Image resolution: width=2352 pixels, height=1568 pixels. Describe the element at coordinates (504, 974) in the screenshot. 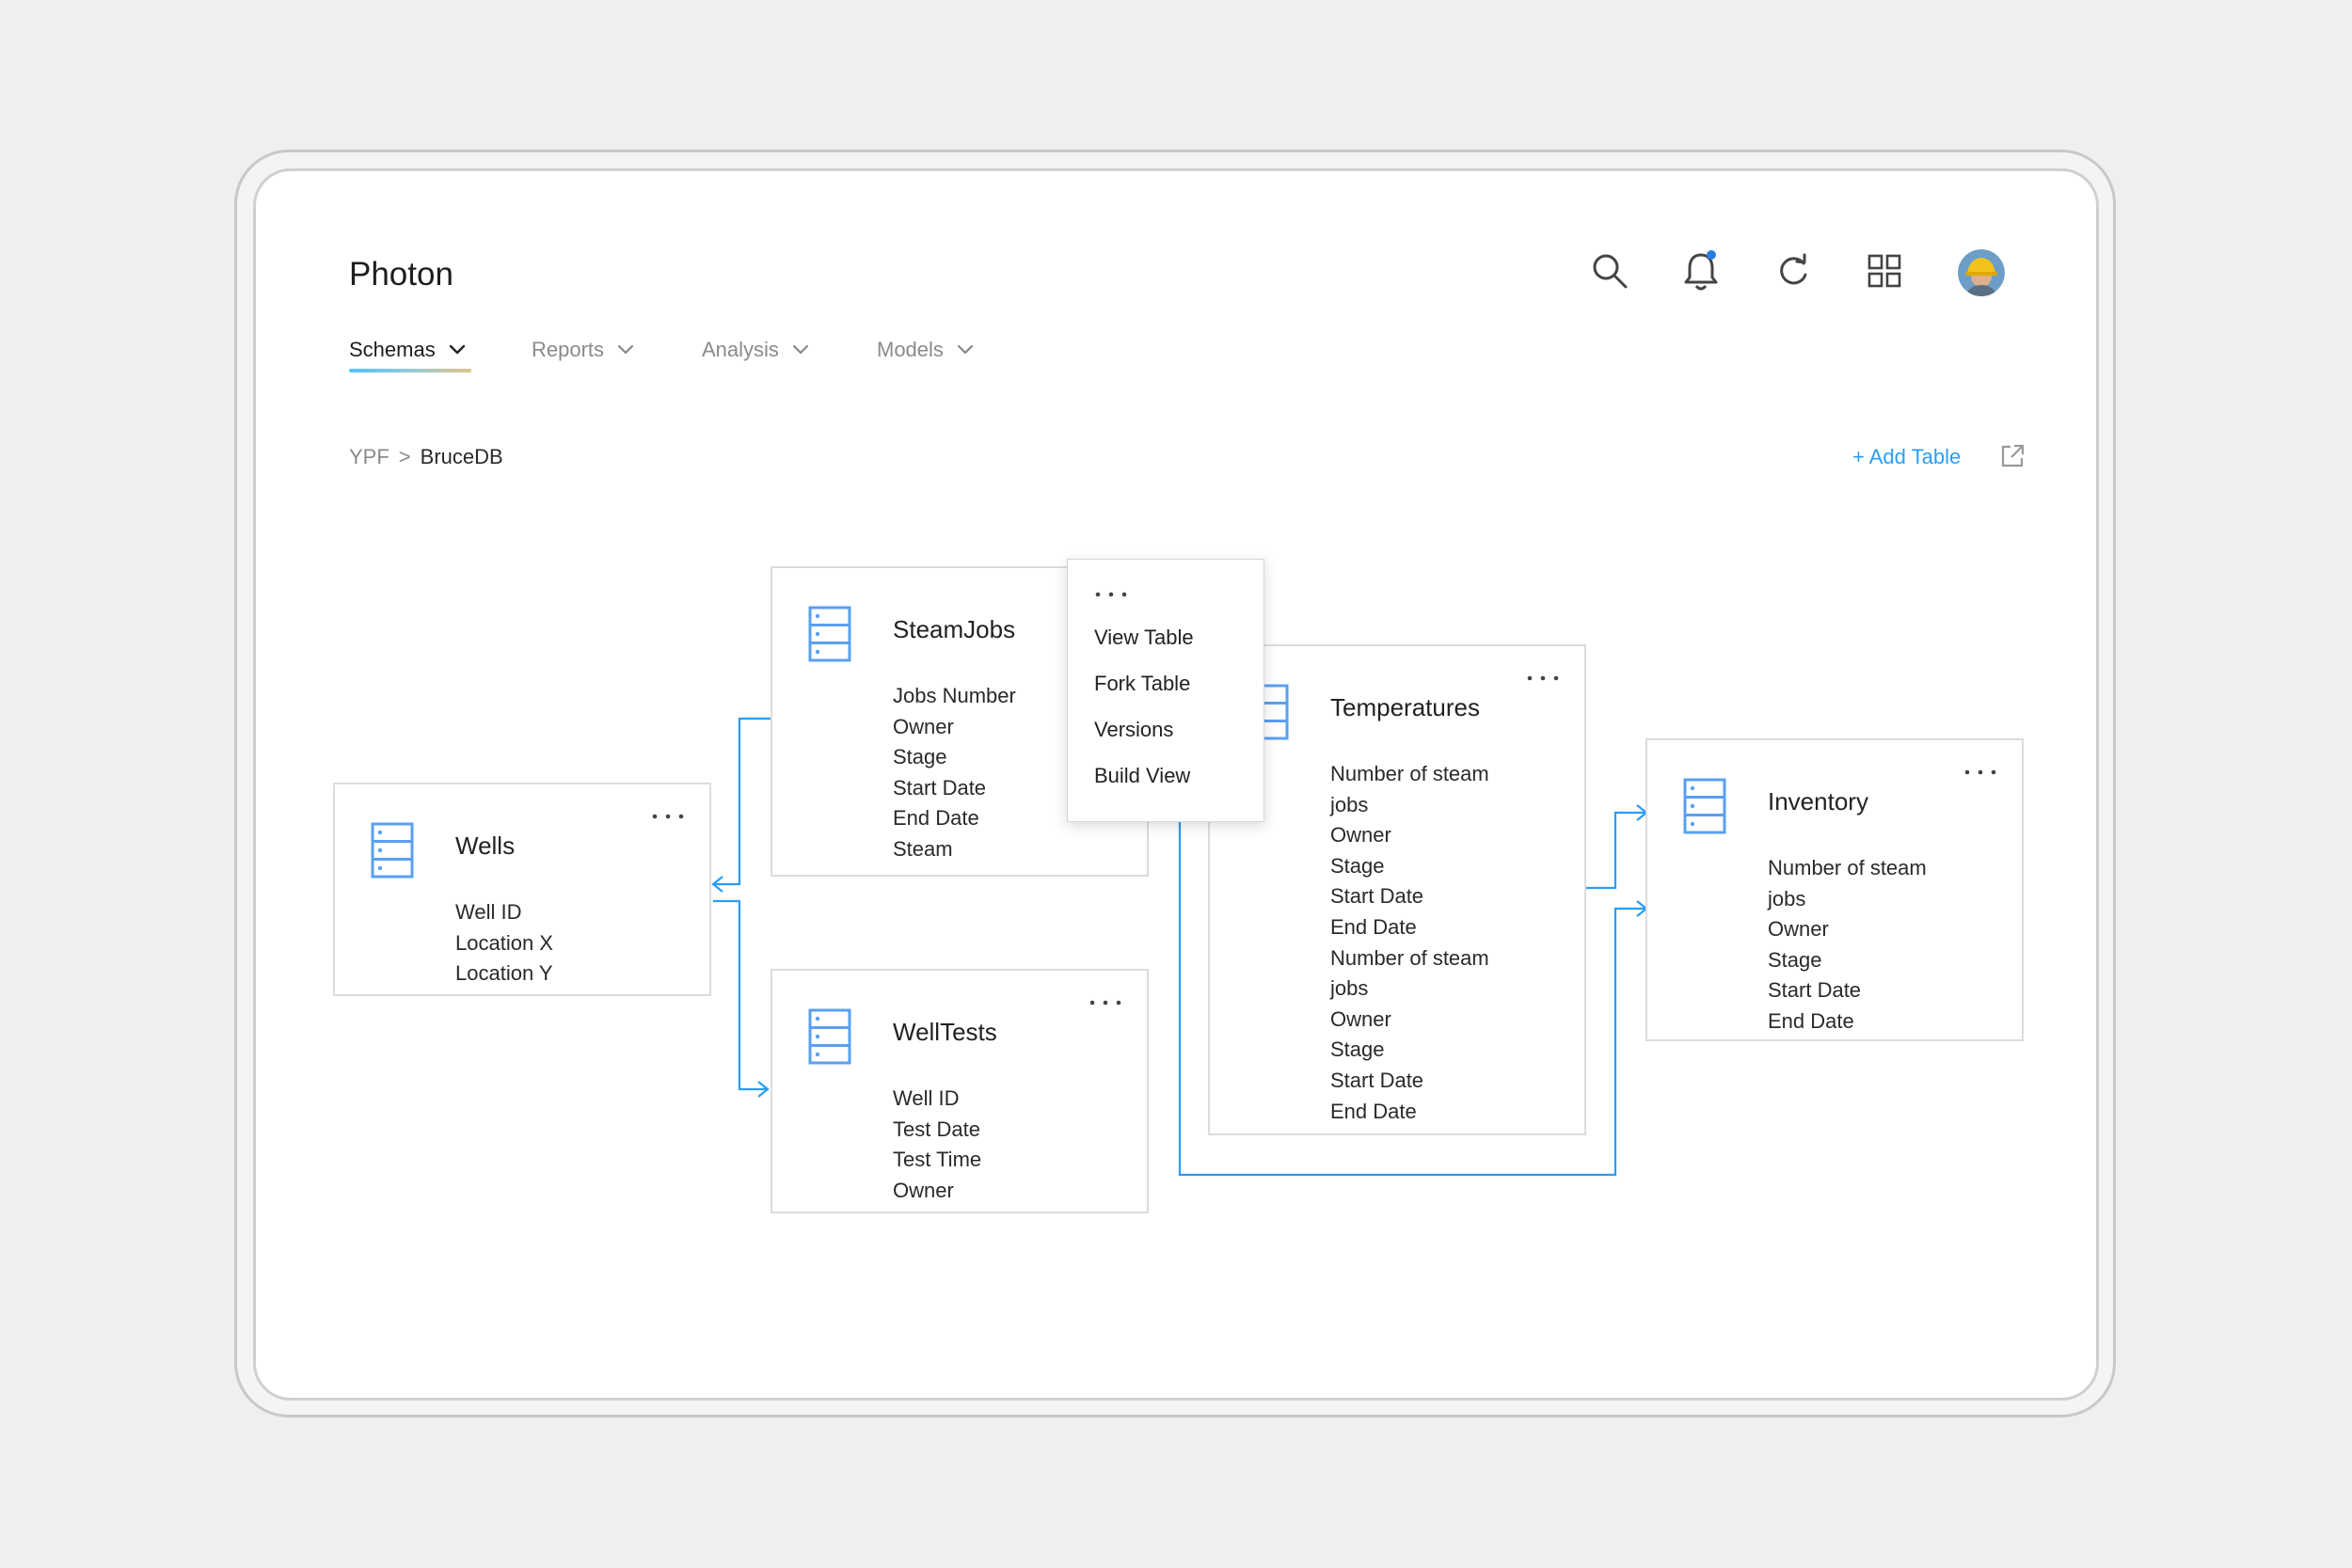

I see `field-item: Location Y` at that location.